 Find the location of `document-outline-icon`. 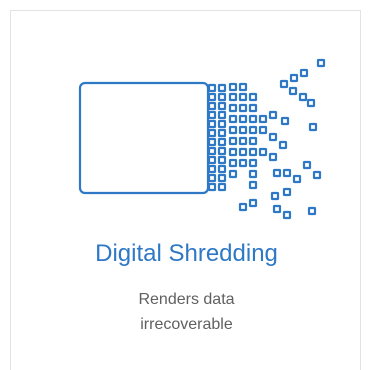

document-outline-icon is located at coordinates (144, 138).